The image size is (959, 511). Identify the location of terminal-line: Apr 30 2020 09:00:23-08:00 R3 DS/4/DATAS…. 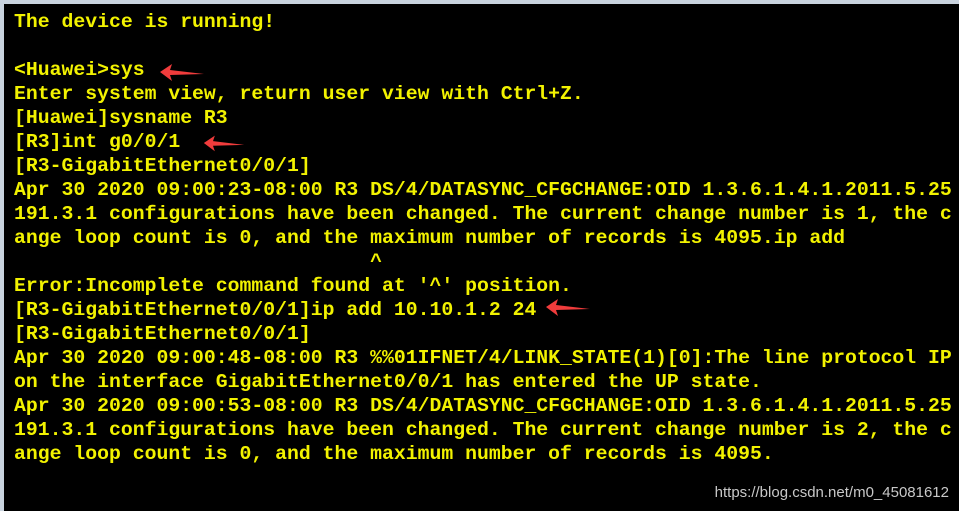
(483, 190).